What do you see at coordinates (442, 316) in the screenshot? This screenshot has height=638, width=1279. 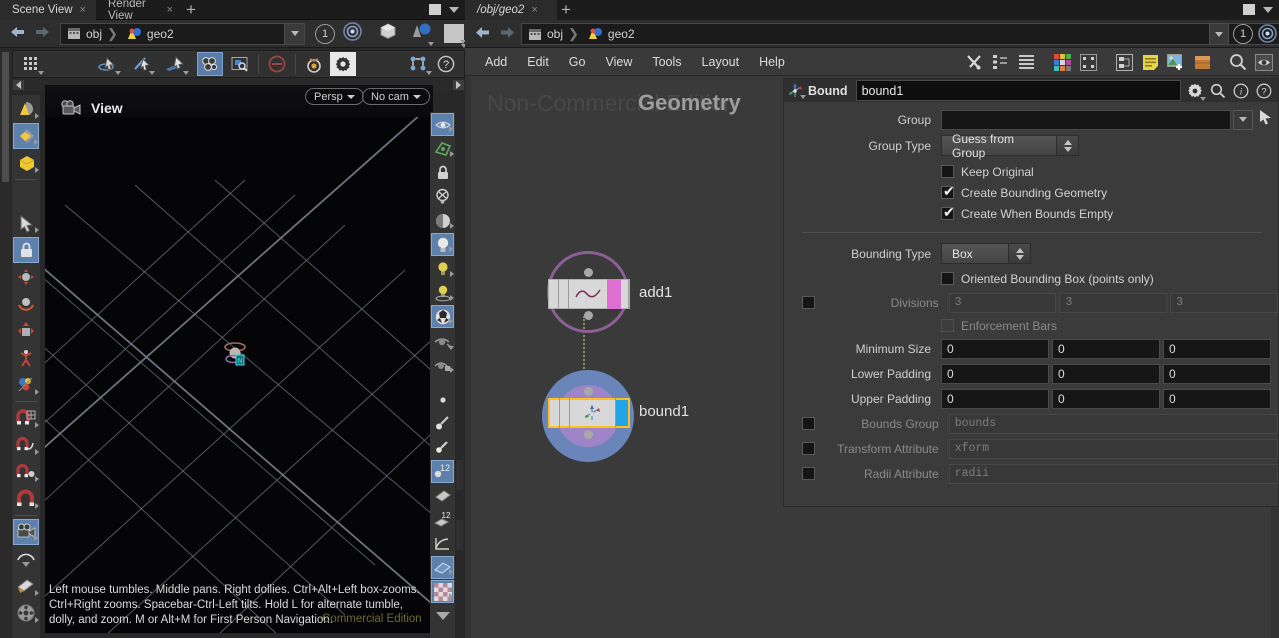 I see `material-ball-icon` at bounding box center [442, 316].